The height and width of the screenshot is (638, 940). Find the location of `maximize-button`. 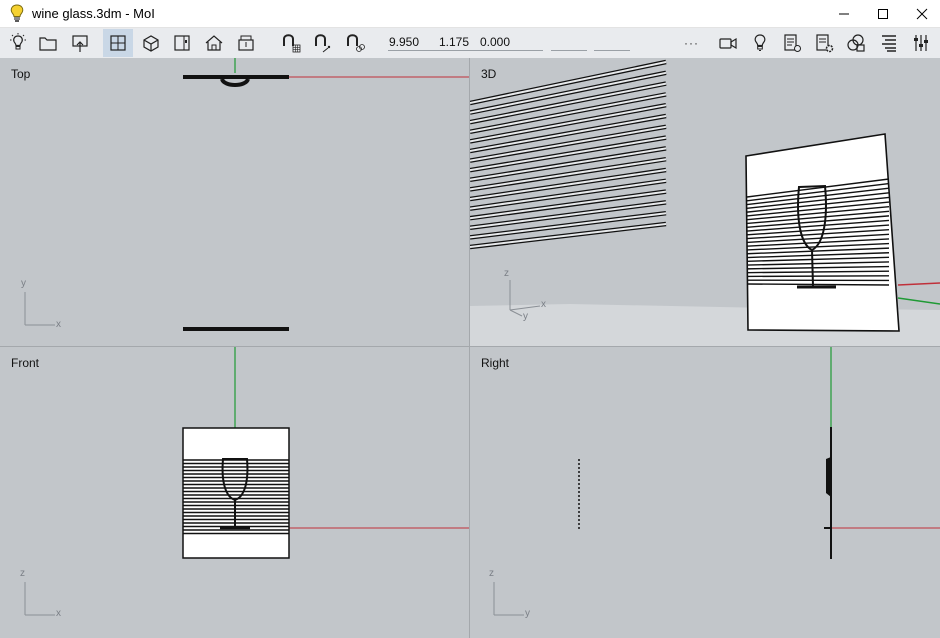

maximize-button is located at coordinates (883, 13).